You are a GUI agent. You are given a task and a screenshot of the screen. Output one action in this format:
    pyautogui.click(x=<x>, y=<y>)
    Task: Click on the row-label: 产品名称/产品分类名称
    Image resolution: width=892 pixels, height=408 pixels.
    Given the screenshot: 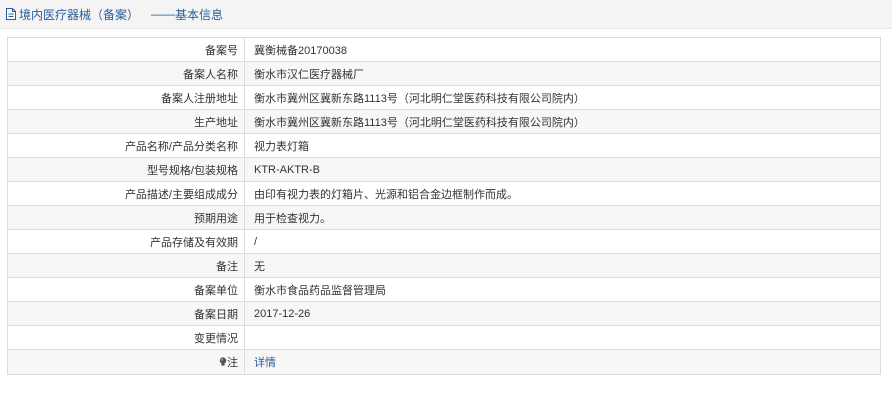 What is the action you would take?
    pyautogui.click(x=126, y=145)
    